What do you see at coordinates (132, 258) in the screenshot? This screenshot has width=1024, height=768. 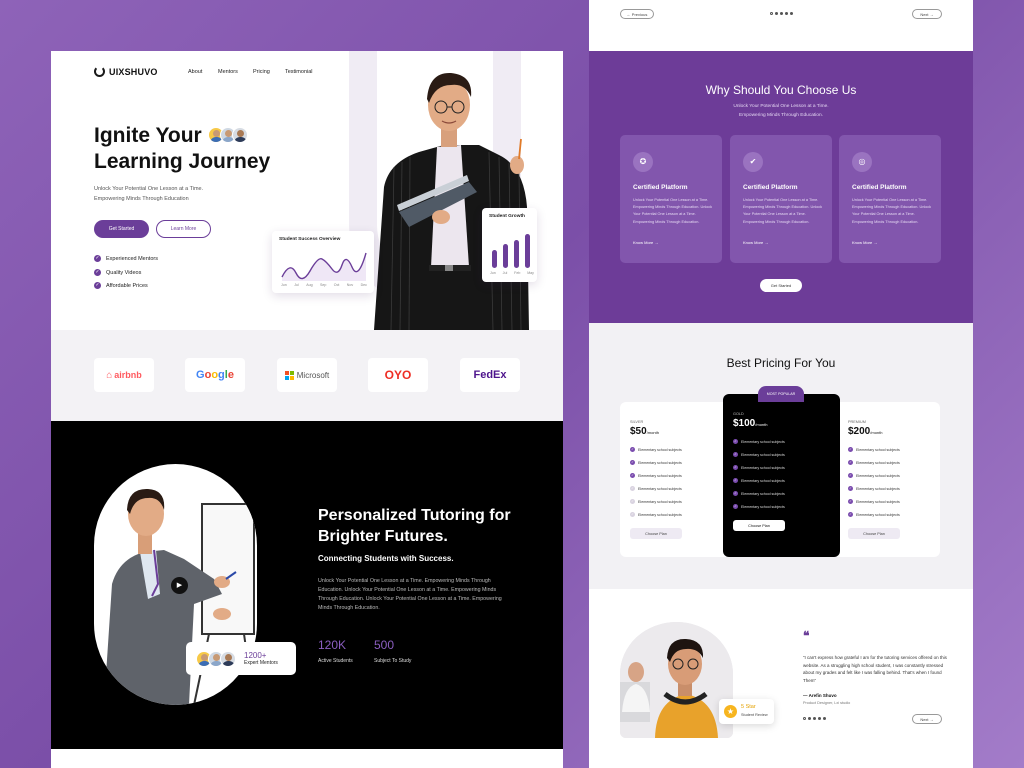 I see `feature-label: Experienced Mentors` at bounding box center [132, 258].